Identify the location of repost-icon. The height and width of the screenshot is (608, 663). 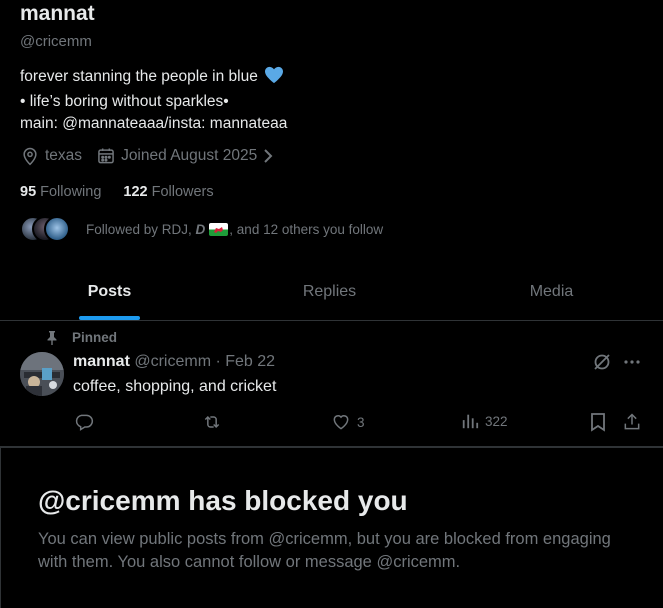
(212, 422).